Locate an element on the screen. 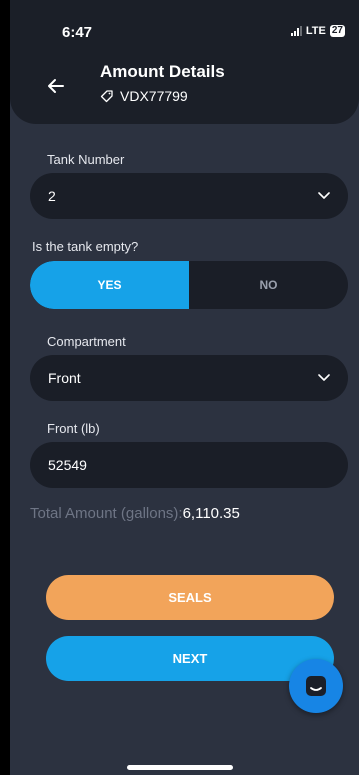 The image size is (359, 775). network-label: LTE is located at coordinates (315, 31).